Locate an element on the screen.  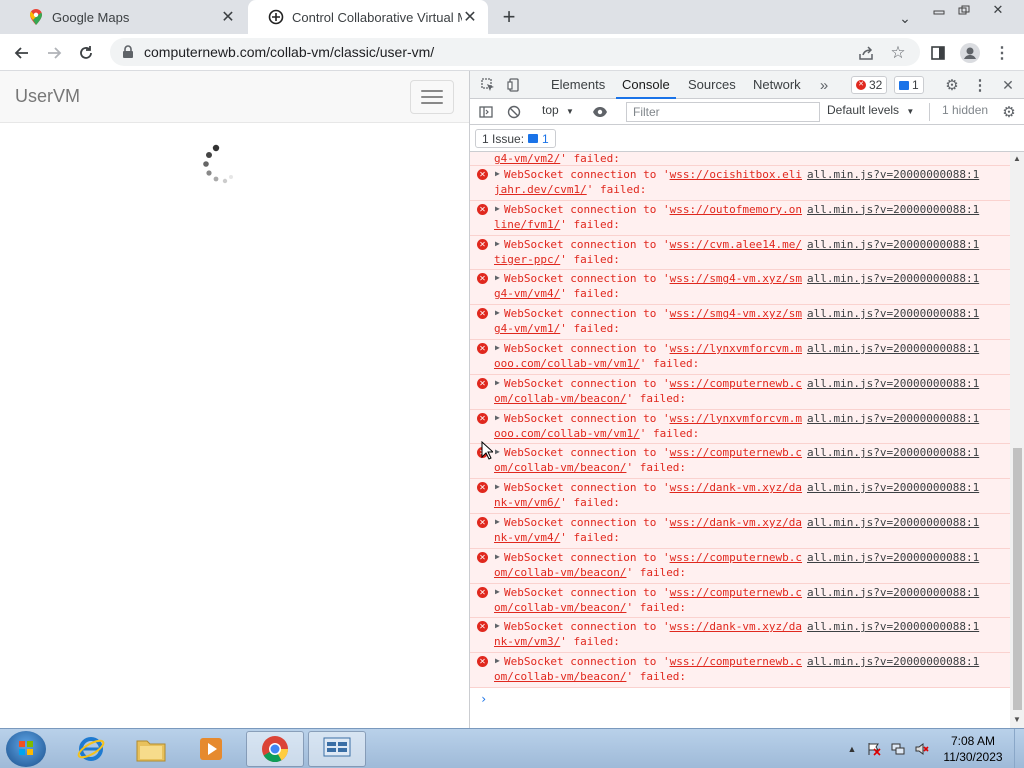
websocket-url: g4-vm/vm4/ is located at coordinates (527, 293).